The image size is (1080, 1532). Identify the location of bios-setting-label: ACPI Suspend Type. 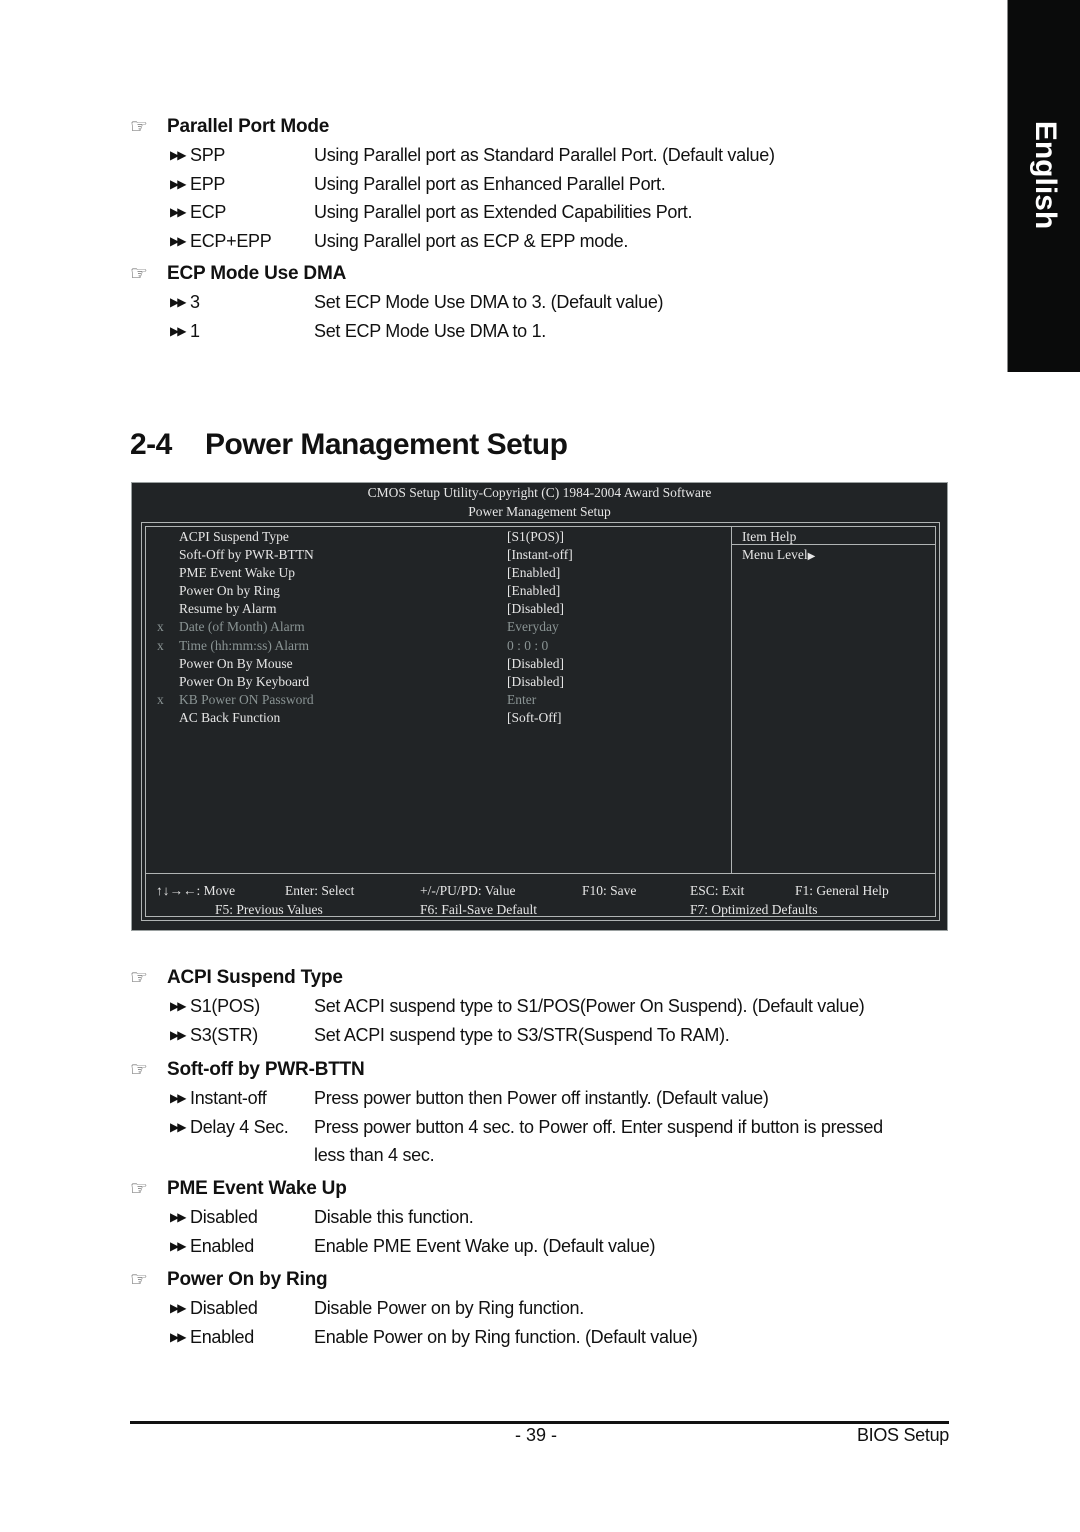
(234, 536).